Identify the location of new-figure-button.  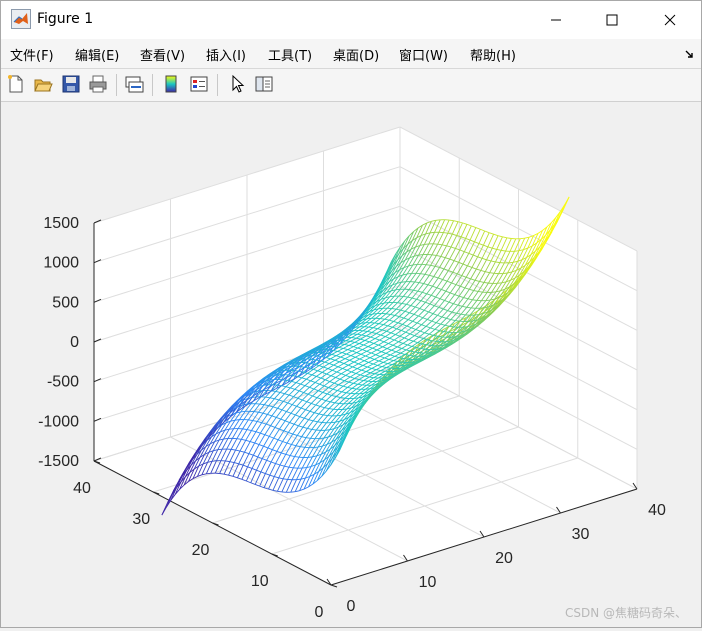
(16, 84).